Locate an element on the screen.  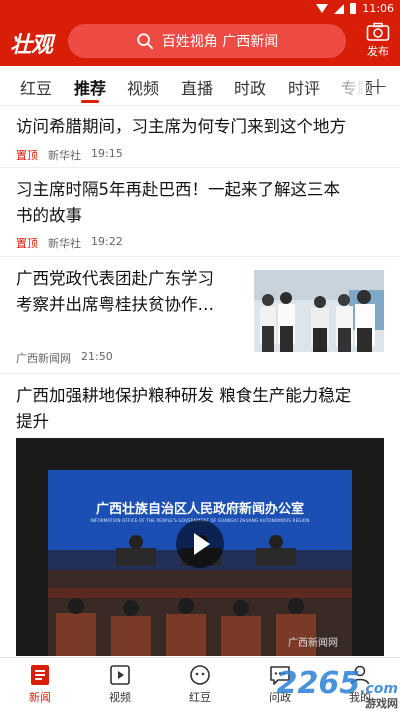
news-title-line: 广西加强耕地保护粮种研发 粮食生产能力稳定 is located at coordinates (184, 395).